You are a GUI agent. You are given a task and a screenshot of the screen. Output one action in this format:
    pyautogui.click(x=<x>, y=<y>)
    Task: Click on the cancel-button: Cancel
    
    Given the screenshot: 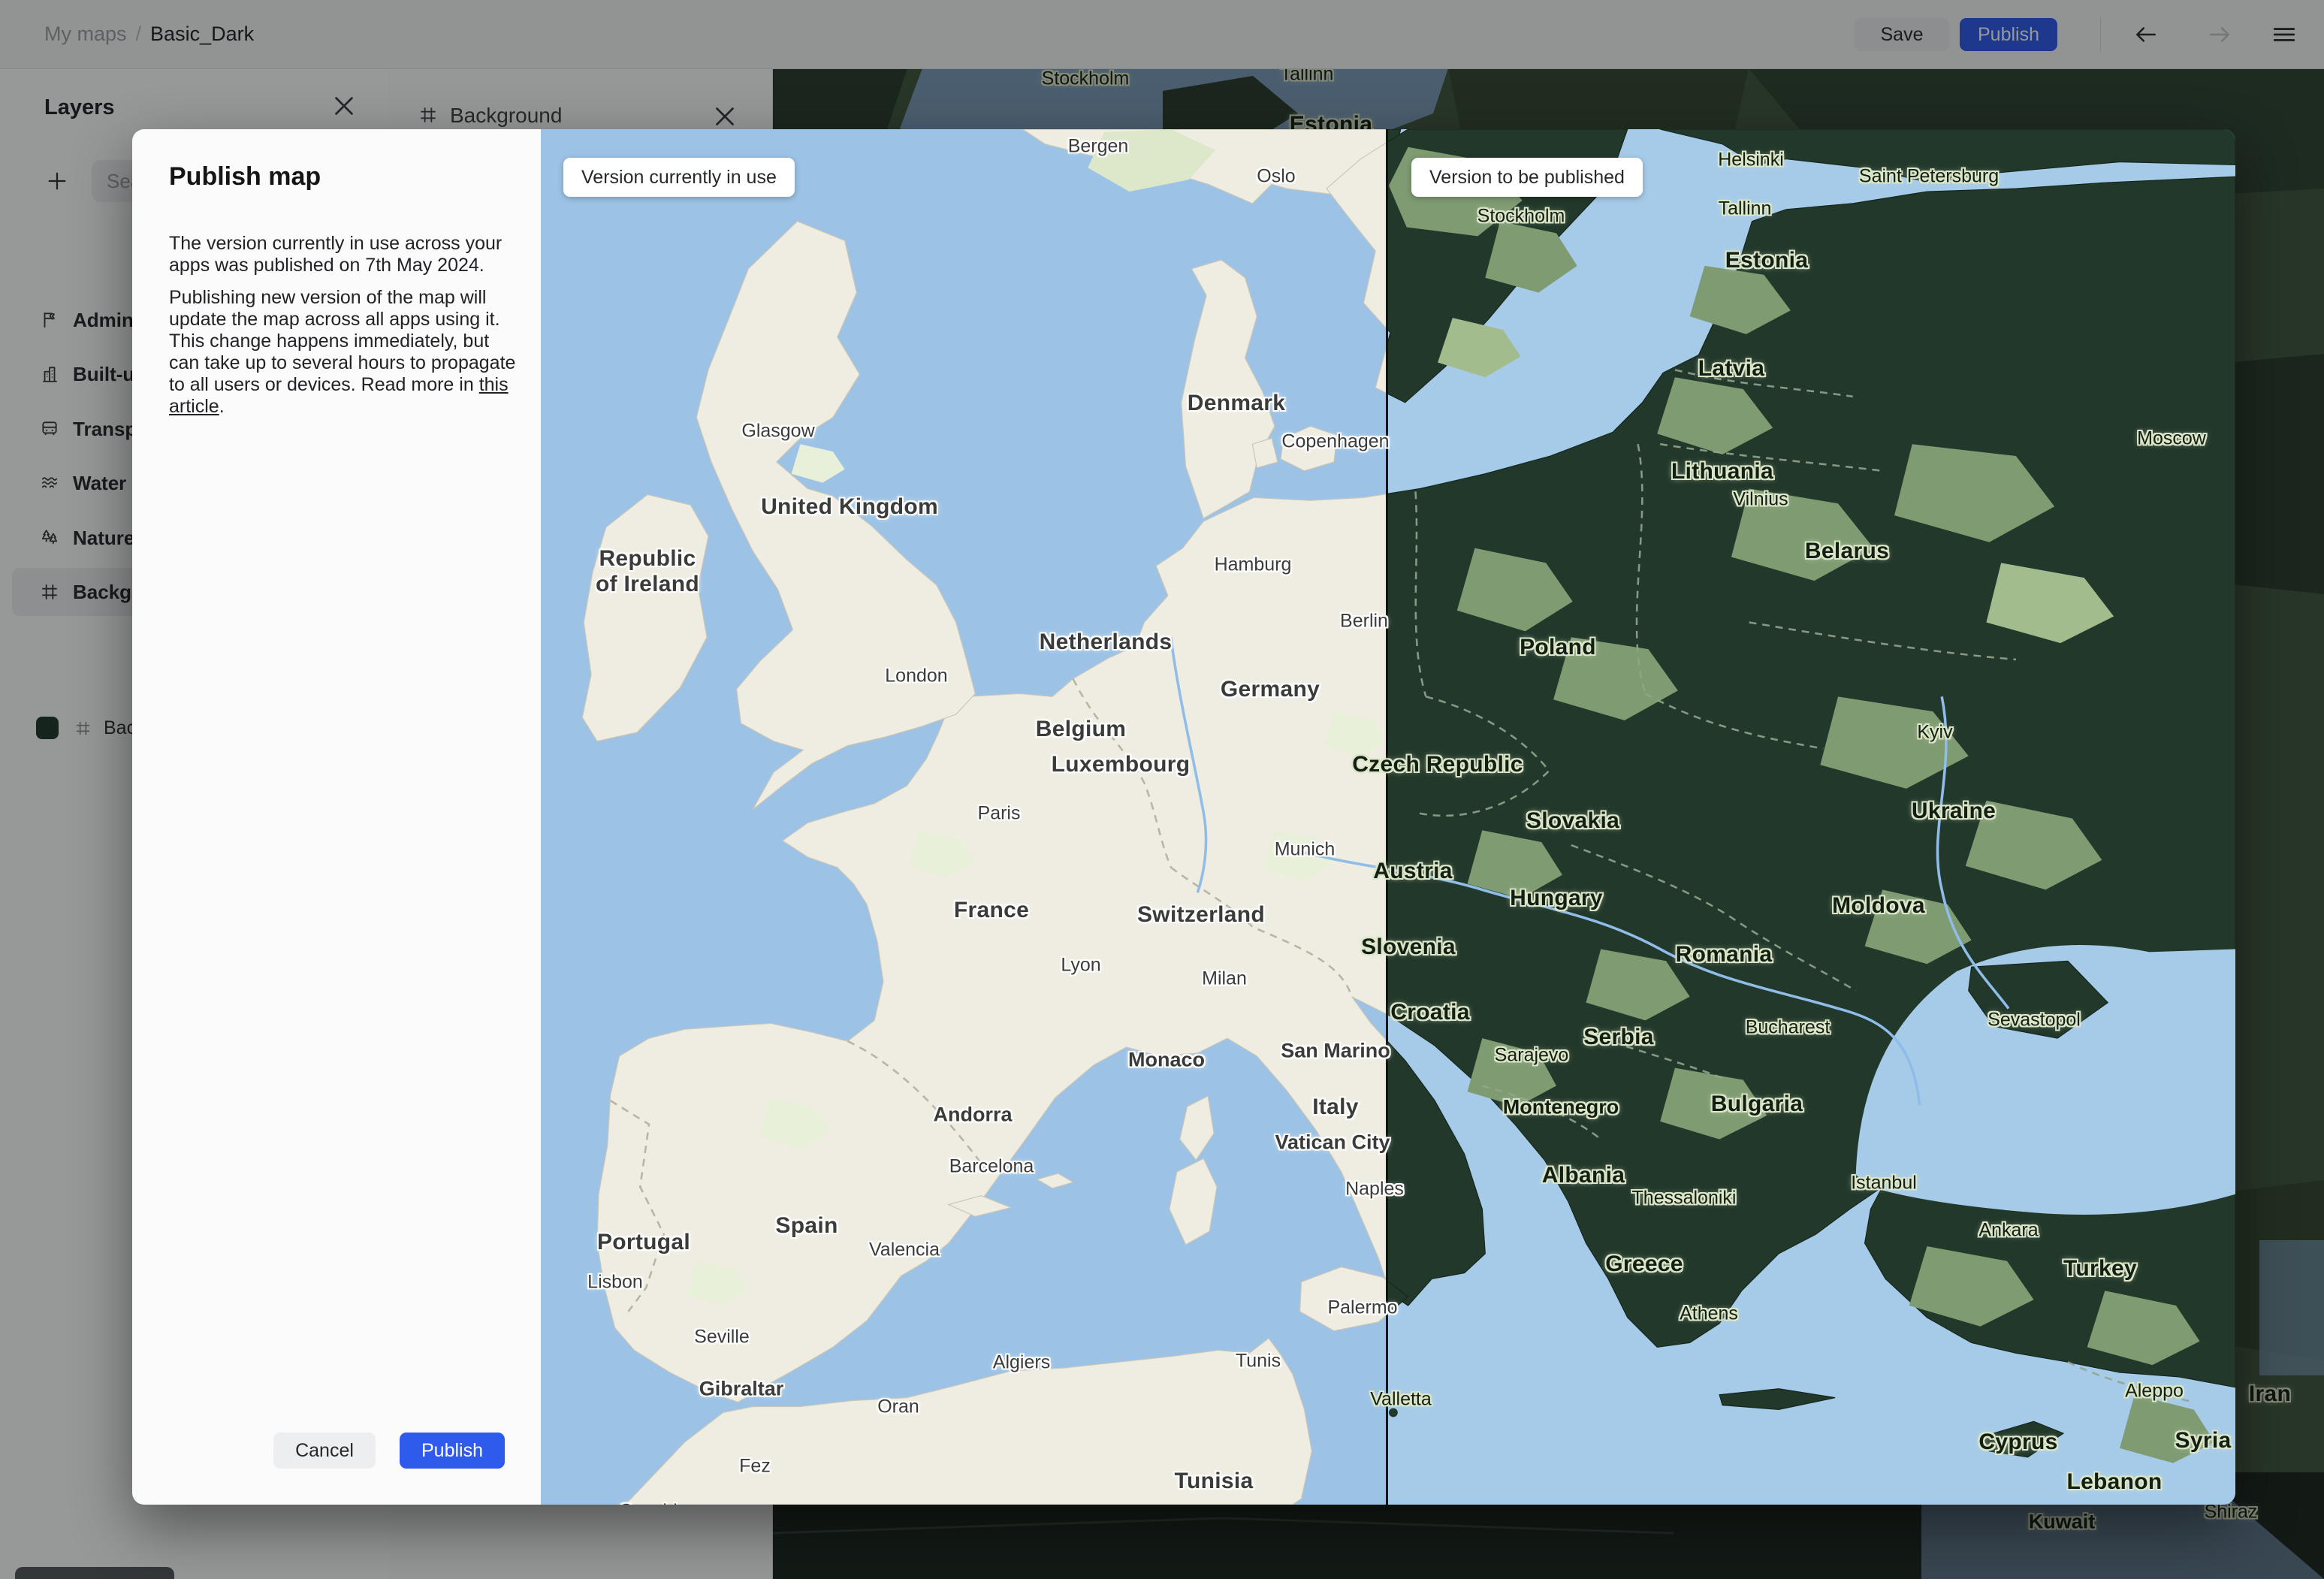 What is the action you would take?
    pyautogui.click(x=324, y=1451)
    